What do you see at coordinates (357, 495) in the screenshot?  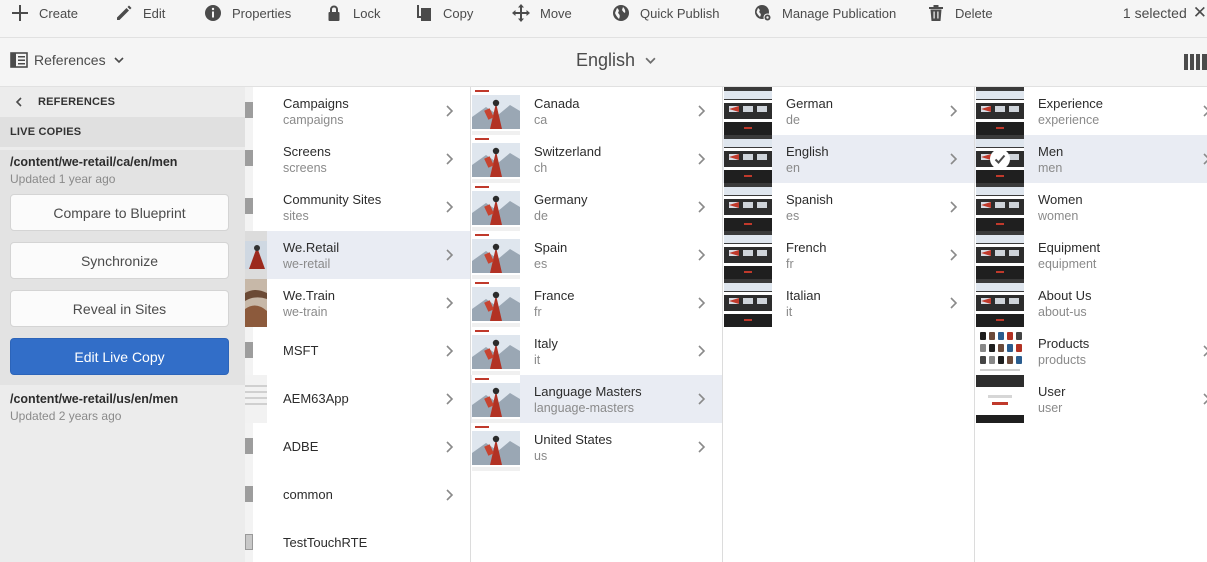 I see `column-item-common: common` at bounding box center [357, 495].